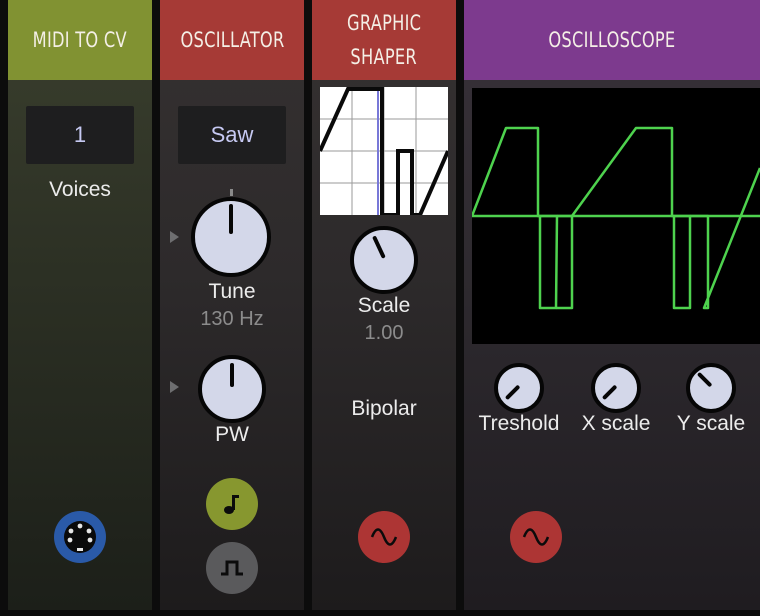 The height and width of the screenshot is (616, 760). What do you see at coordinates (174, 387) in the screenshot?
I see `pw-modulation-arrow` at bounding box center [174, 387].